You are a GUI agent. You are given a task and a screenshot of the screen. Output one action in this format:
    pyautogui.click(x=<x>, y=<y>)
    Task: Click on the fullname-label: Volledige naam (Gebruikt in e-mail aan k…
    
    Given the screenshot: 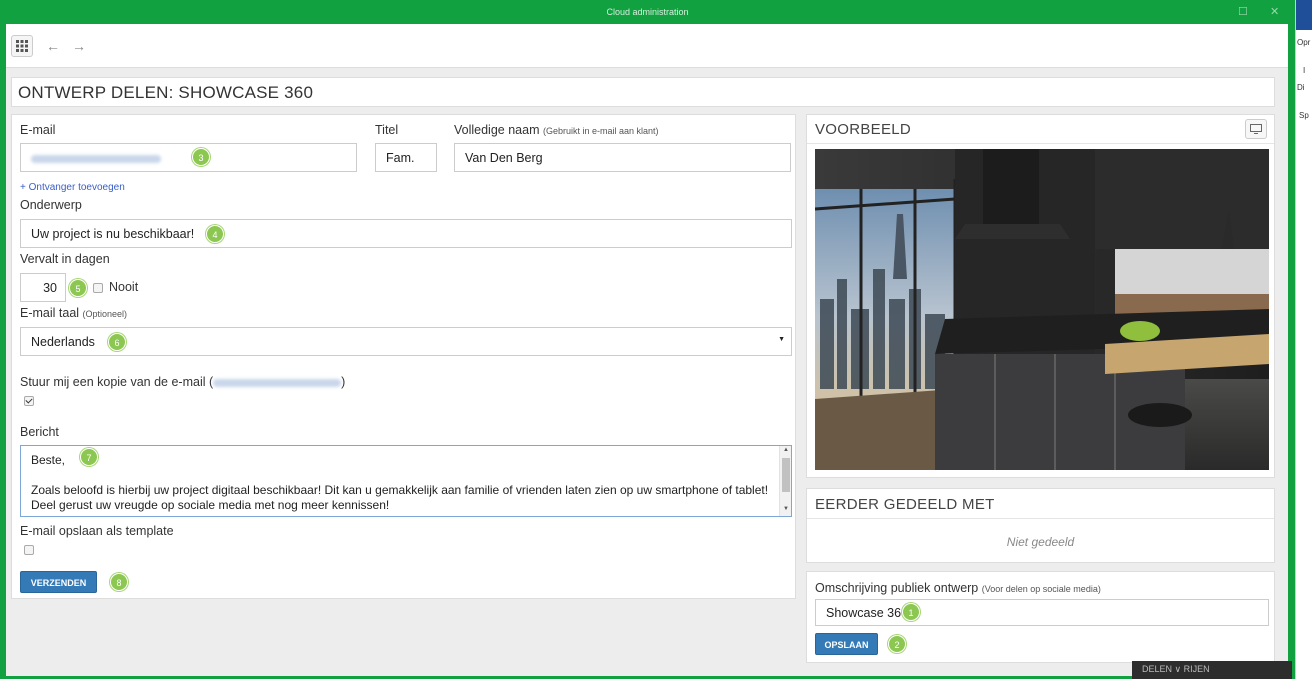 What is the action you would take?
    pyautogui.click(x=556, y=130)
    